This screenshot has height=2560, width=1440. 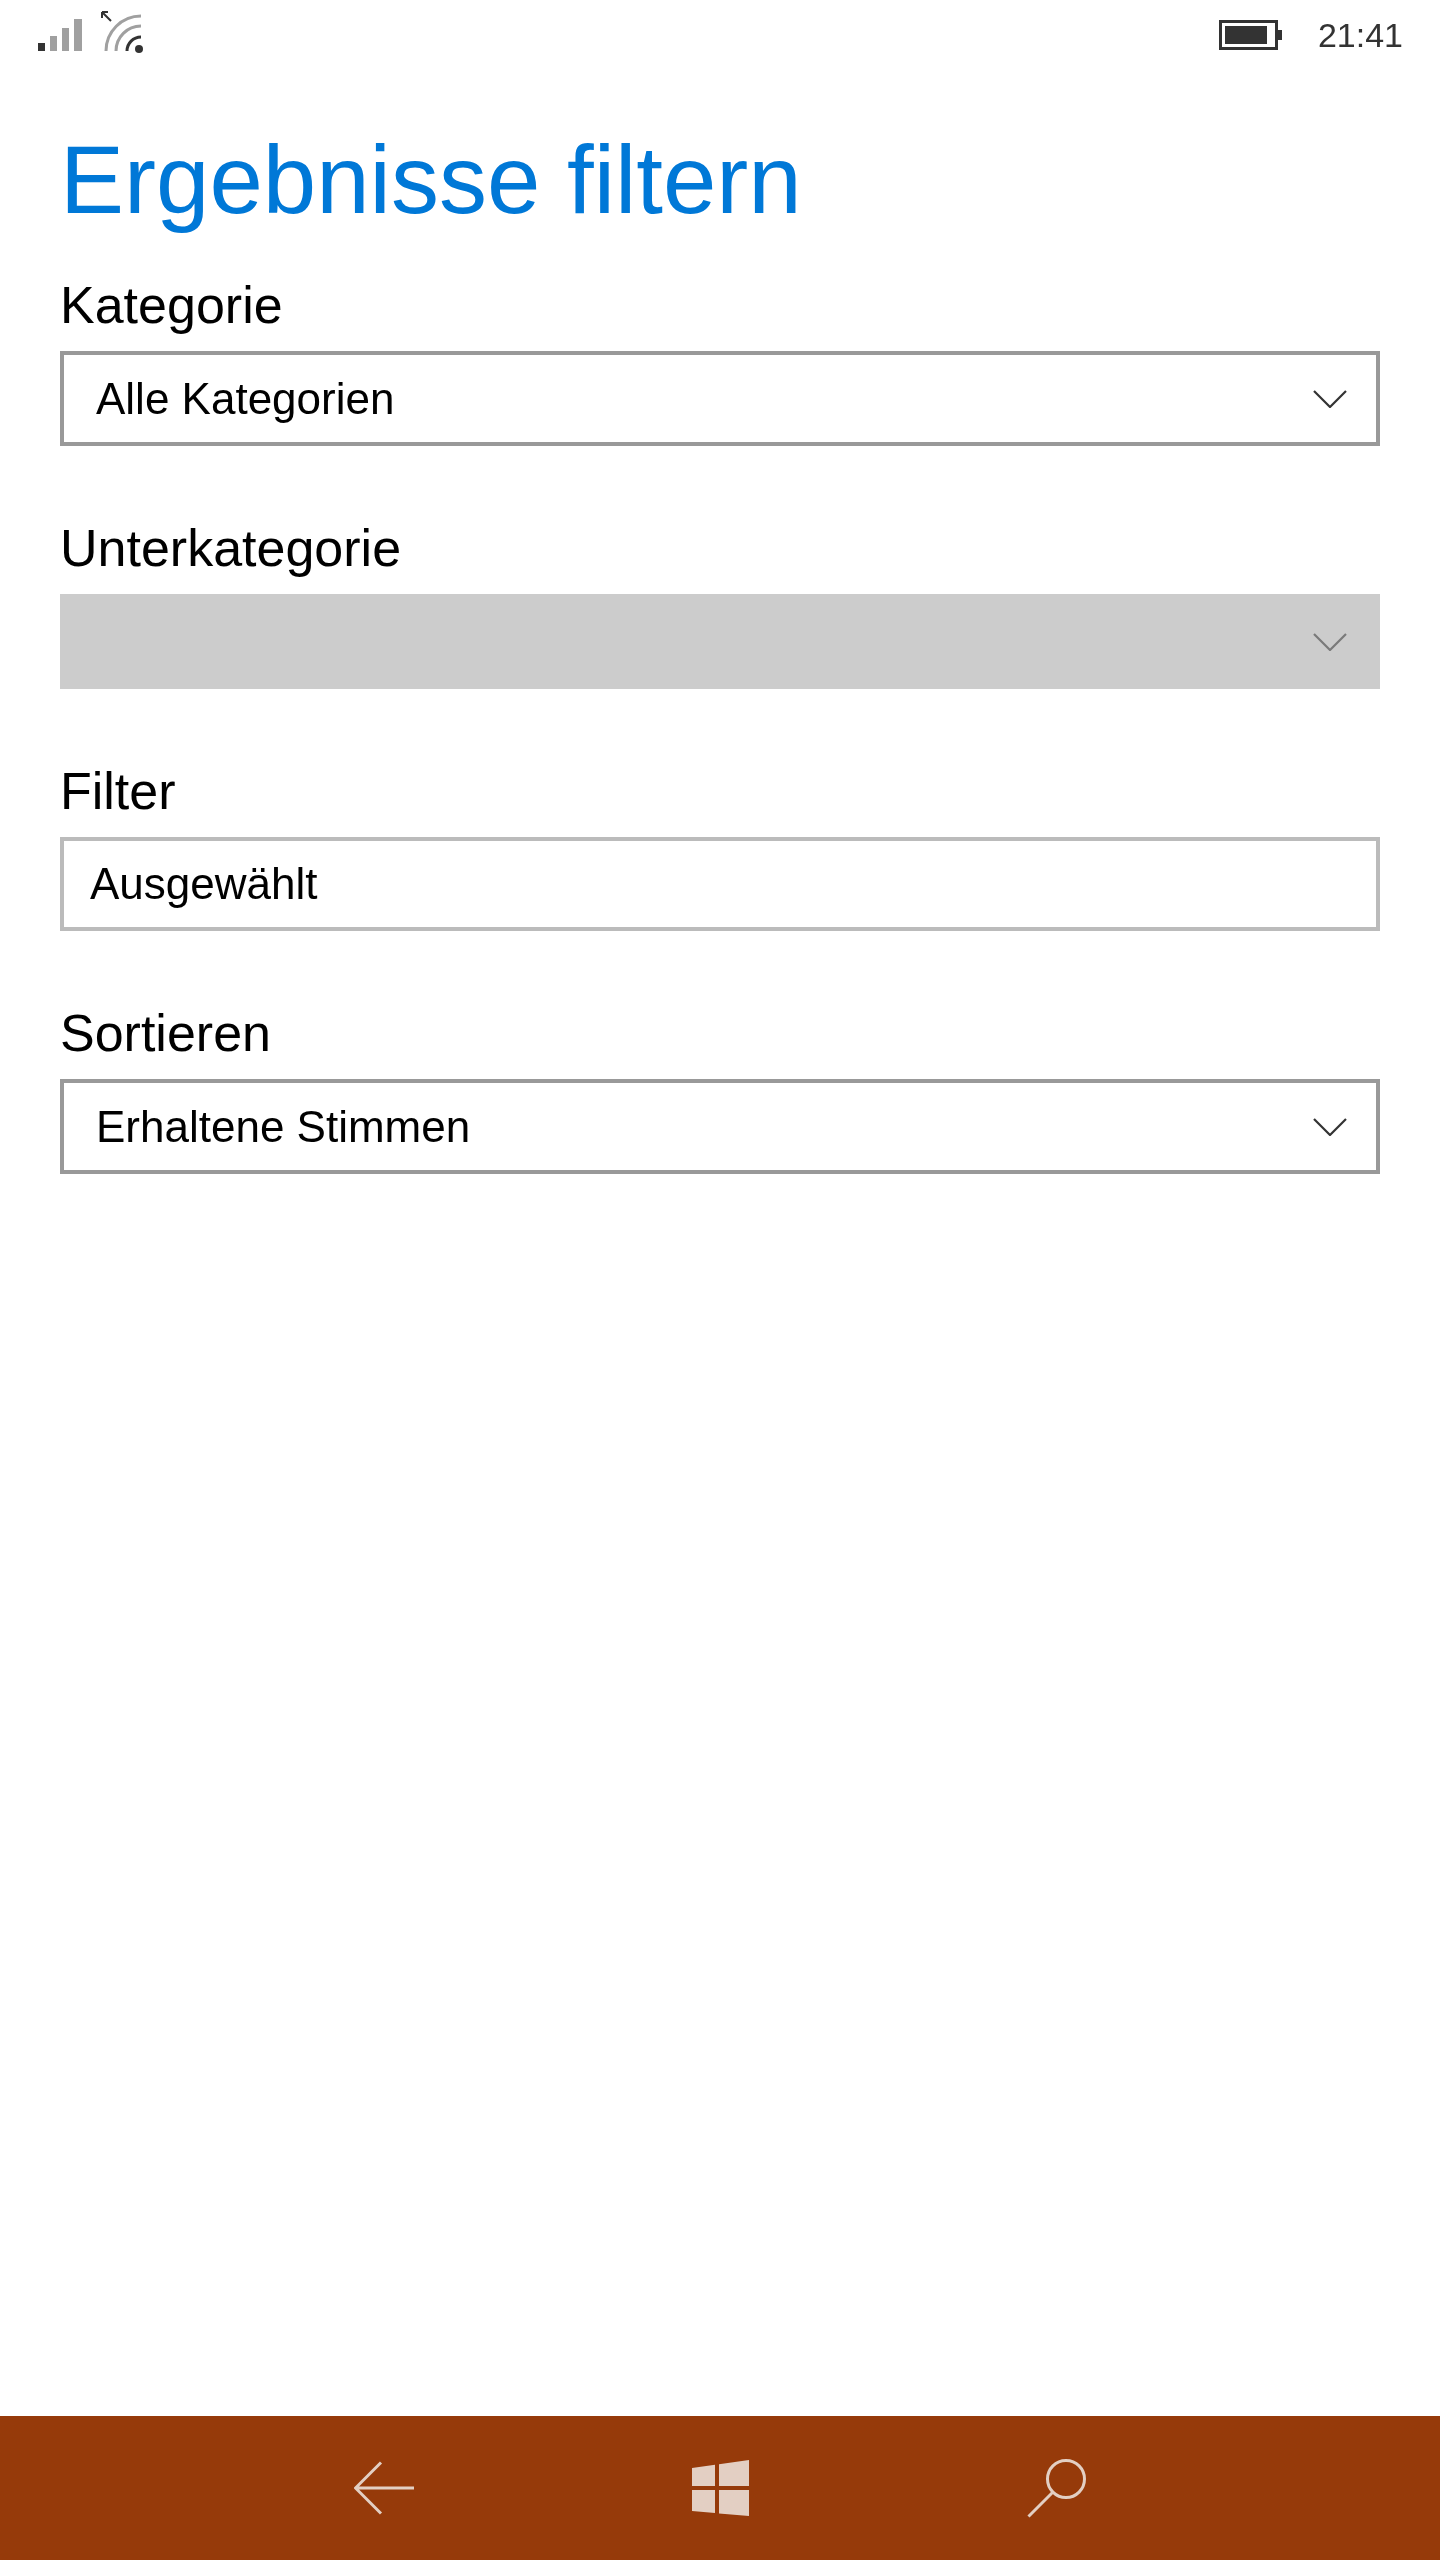 What do you see at coordinates (720, 398) in the screenshot?
I see `dropdown: Alle Kategorien` at bounding box center [720, 398].